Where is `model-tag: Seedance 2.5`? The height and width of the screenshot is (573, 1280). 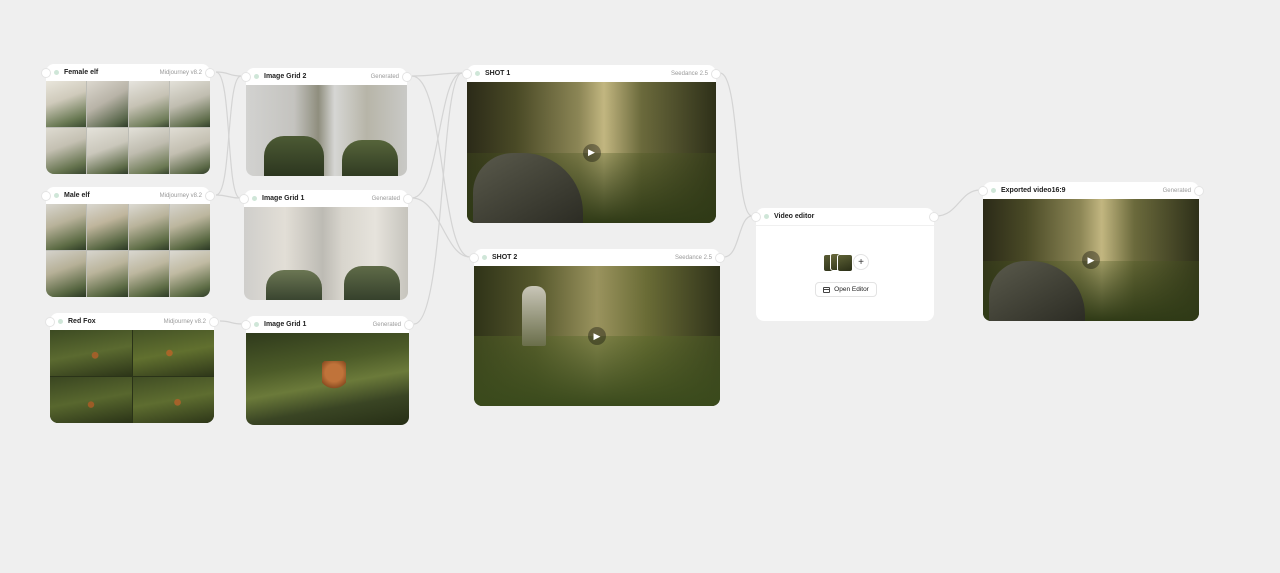 model-tag: Seedance 2.5 is located at coordinates (693, 257).